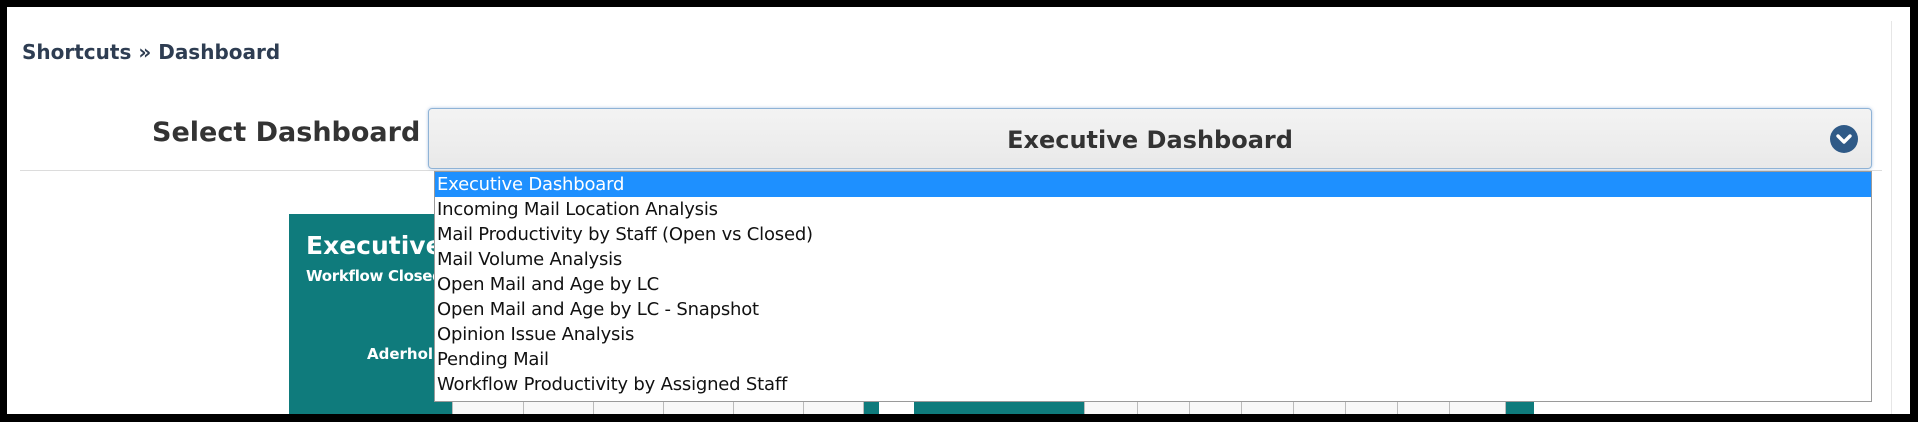 Image resolution: width=1918 pixels, height=422 pixels. Describe the element at coordinates (1153, 309) in the screenshot. I see `dropdown-option: Open Mail and Age by LC - Snapshot` at that location.